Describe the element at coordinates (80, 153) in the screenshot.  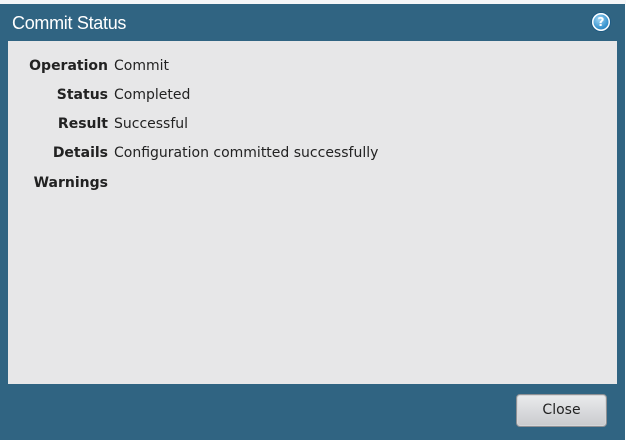
I see `details-label: Details` at that location.